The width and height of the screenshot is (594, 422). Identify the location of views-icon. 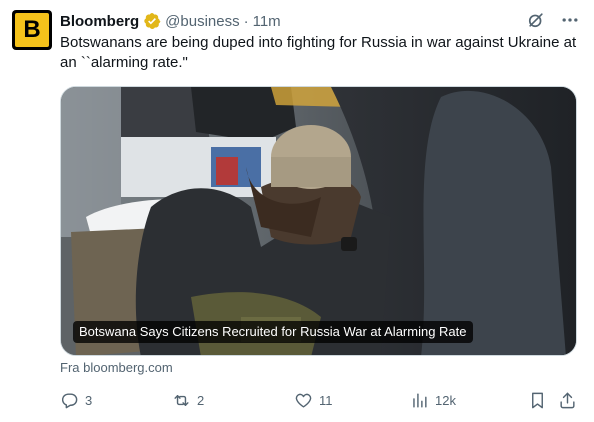
(419, 400).